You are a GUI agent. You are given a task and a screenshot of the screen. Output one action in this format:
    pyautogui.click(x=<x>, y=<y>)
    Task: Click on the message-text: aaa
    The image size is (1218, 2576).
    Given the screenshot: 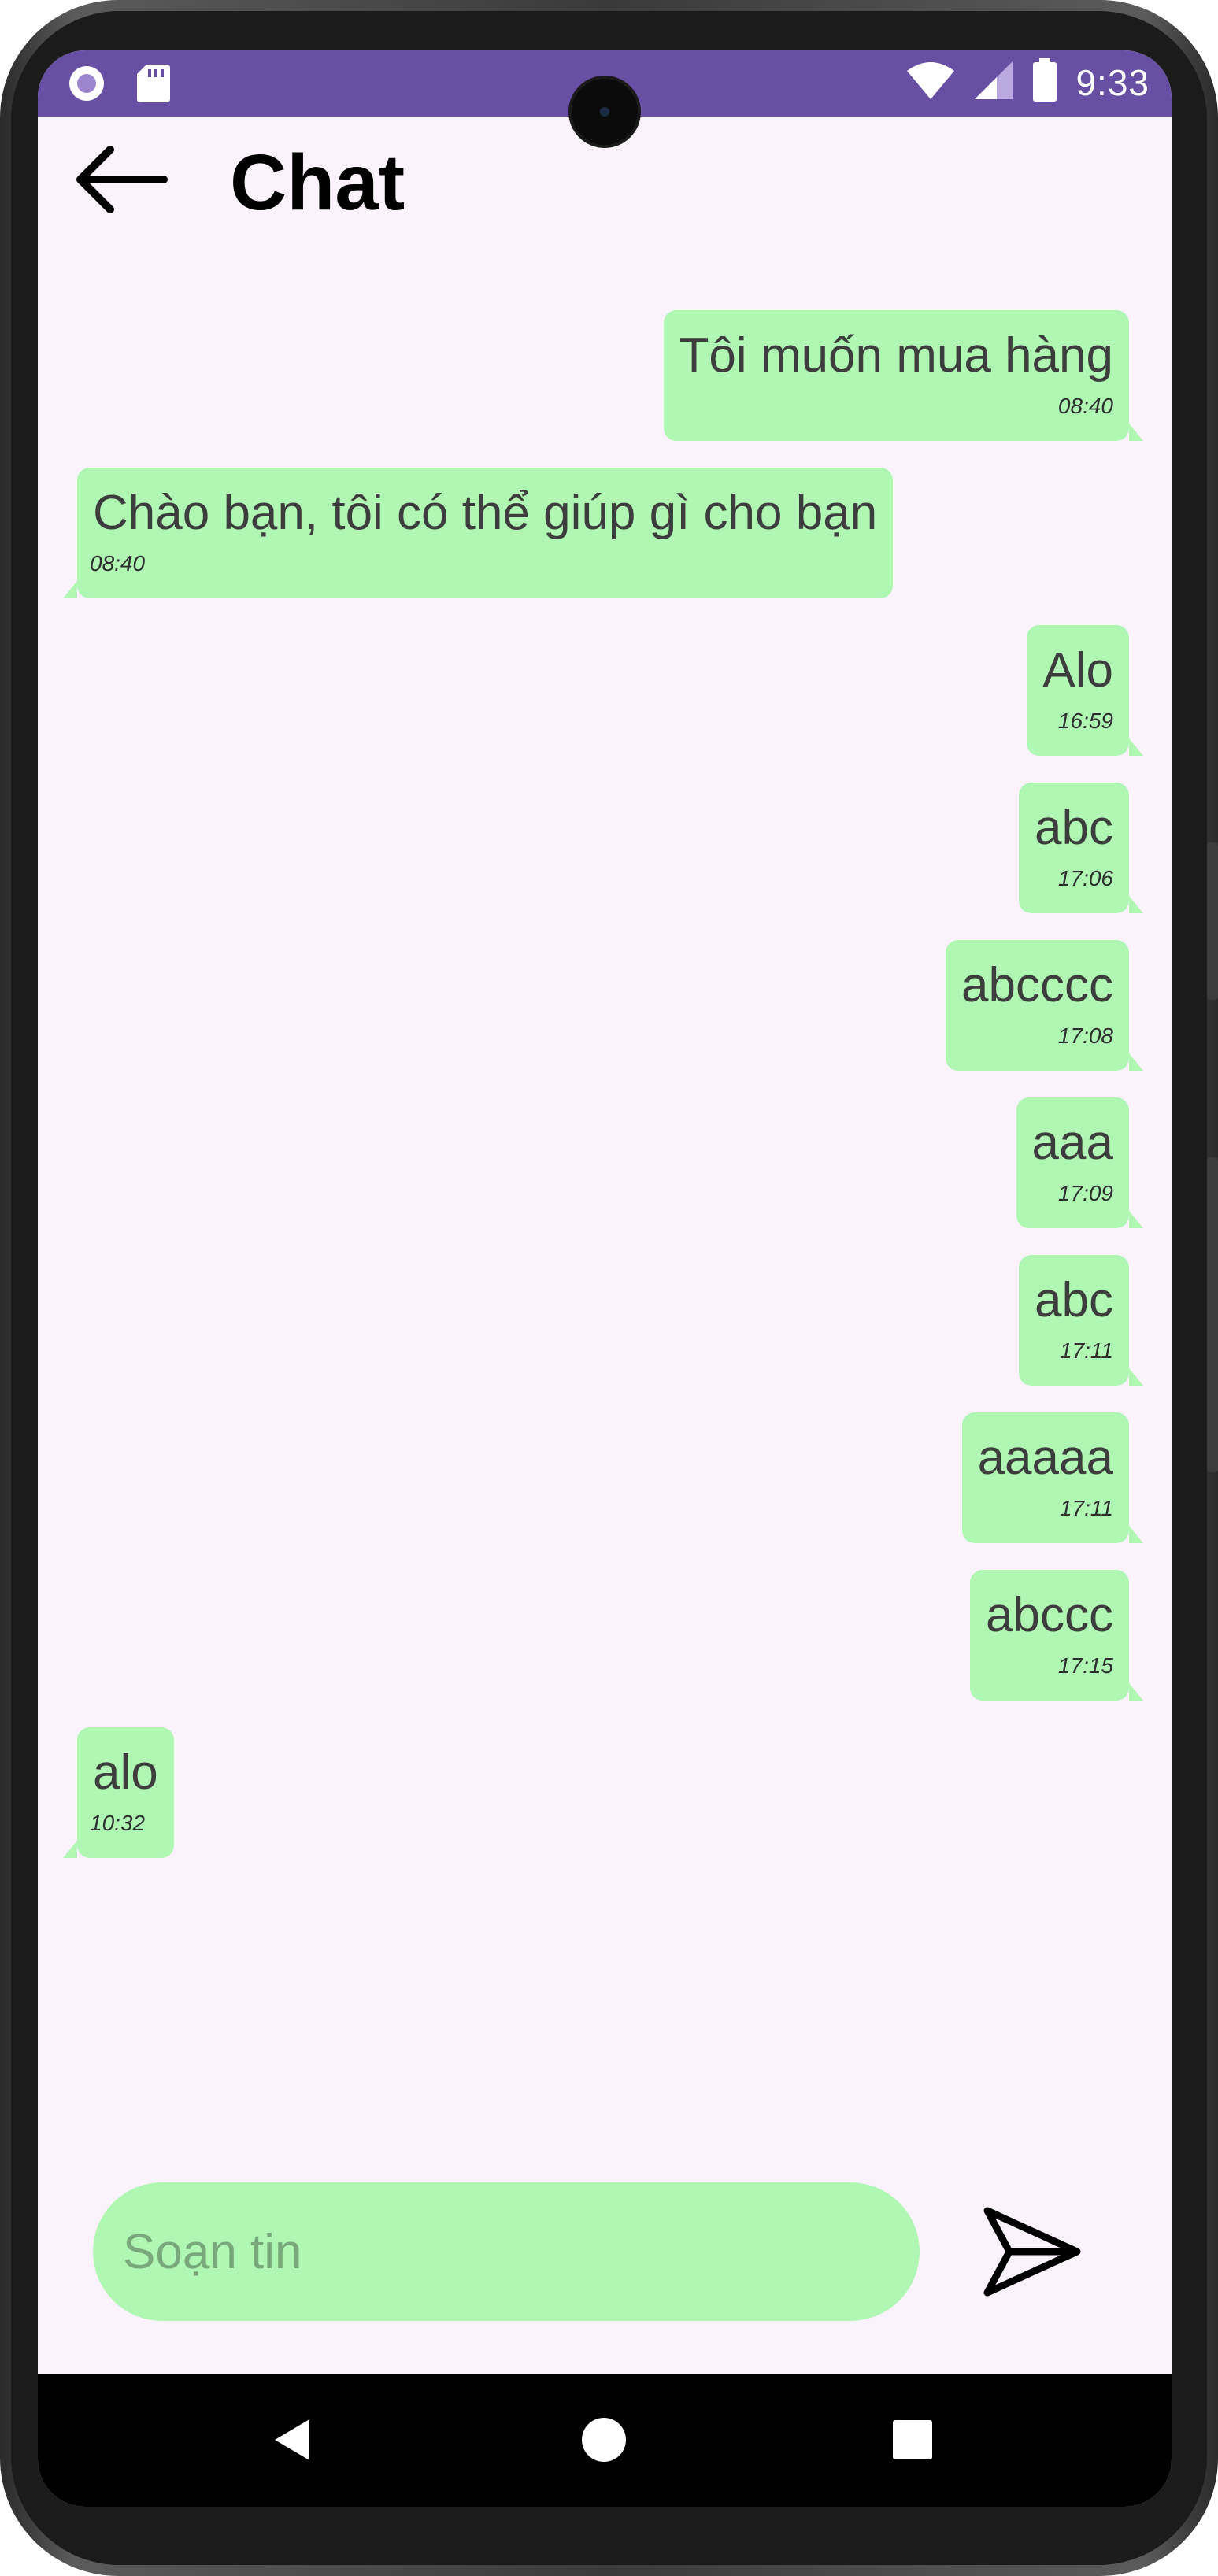 What is the action you would take?
    pyautogui.click(x=1072, y=1143)
    